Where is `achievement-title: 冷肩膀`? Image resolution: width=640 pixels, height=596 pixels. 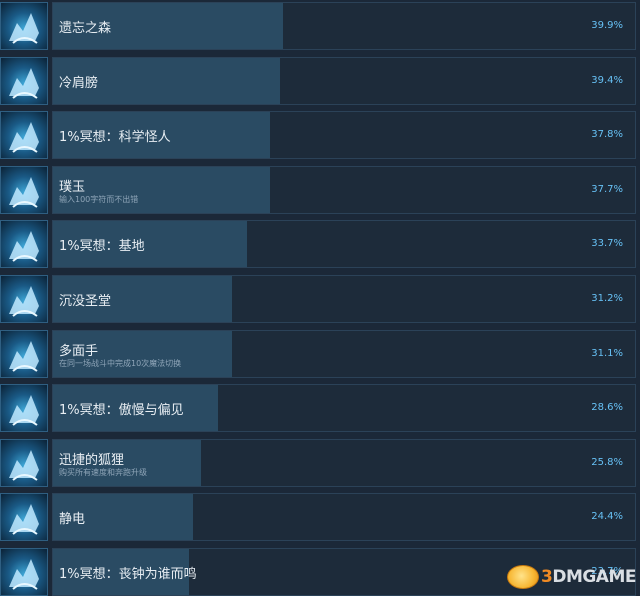
achievement-title: 冷肩膀 is located at coordinates (79, 83).